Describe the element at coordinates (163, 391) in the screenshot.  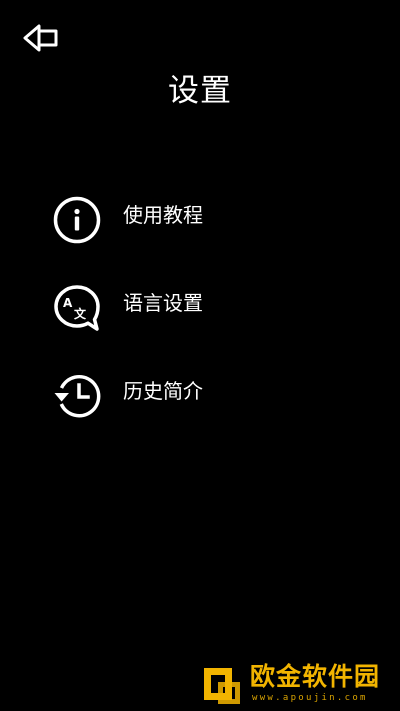
I see `menu-item-label: 历史简介` at that location.